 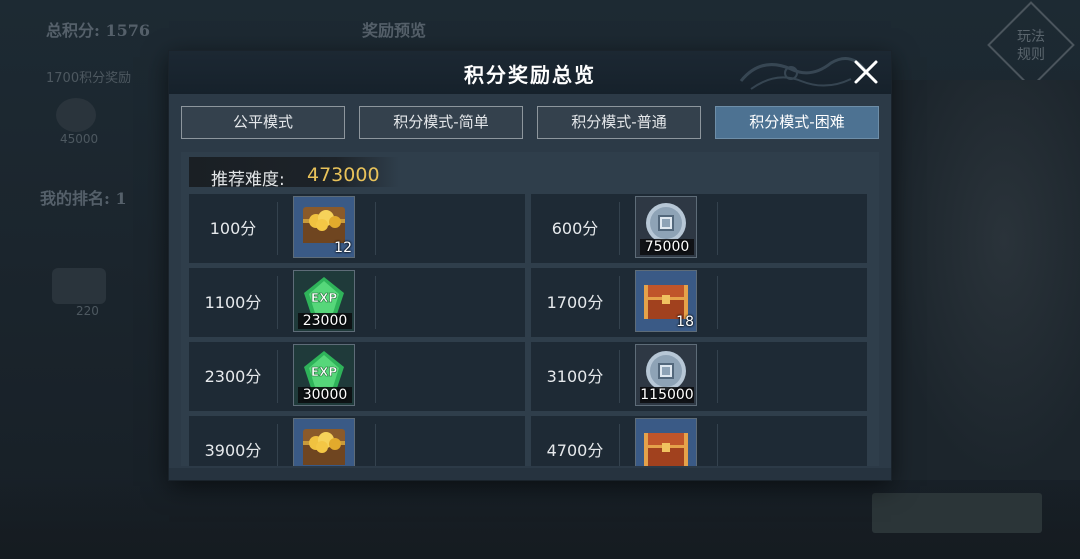 I want to click on reward-score: 1700分, so click(x=575, y=302).